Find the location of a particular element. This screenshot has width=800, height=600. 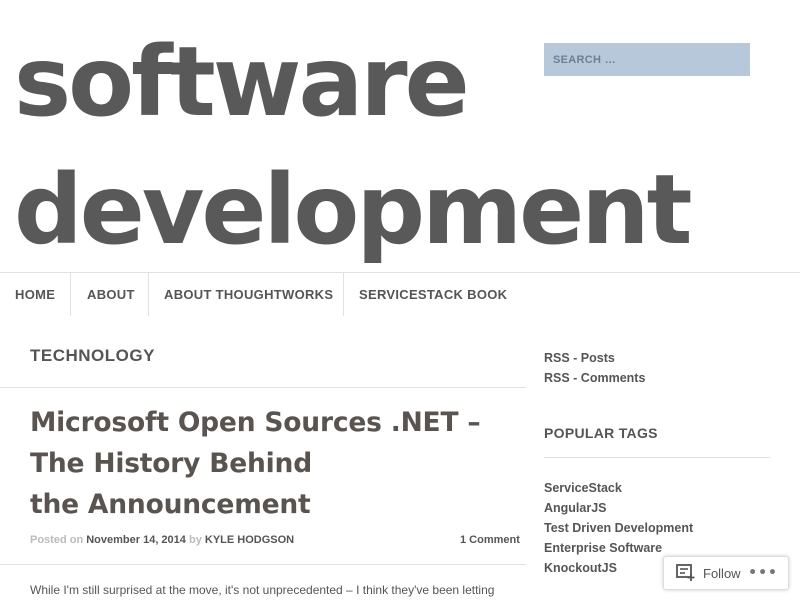

search-input is located at coordinates (647, 59).